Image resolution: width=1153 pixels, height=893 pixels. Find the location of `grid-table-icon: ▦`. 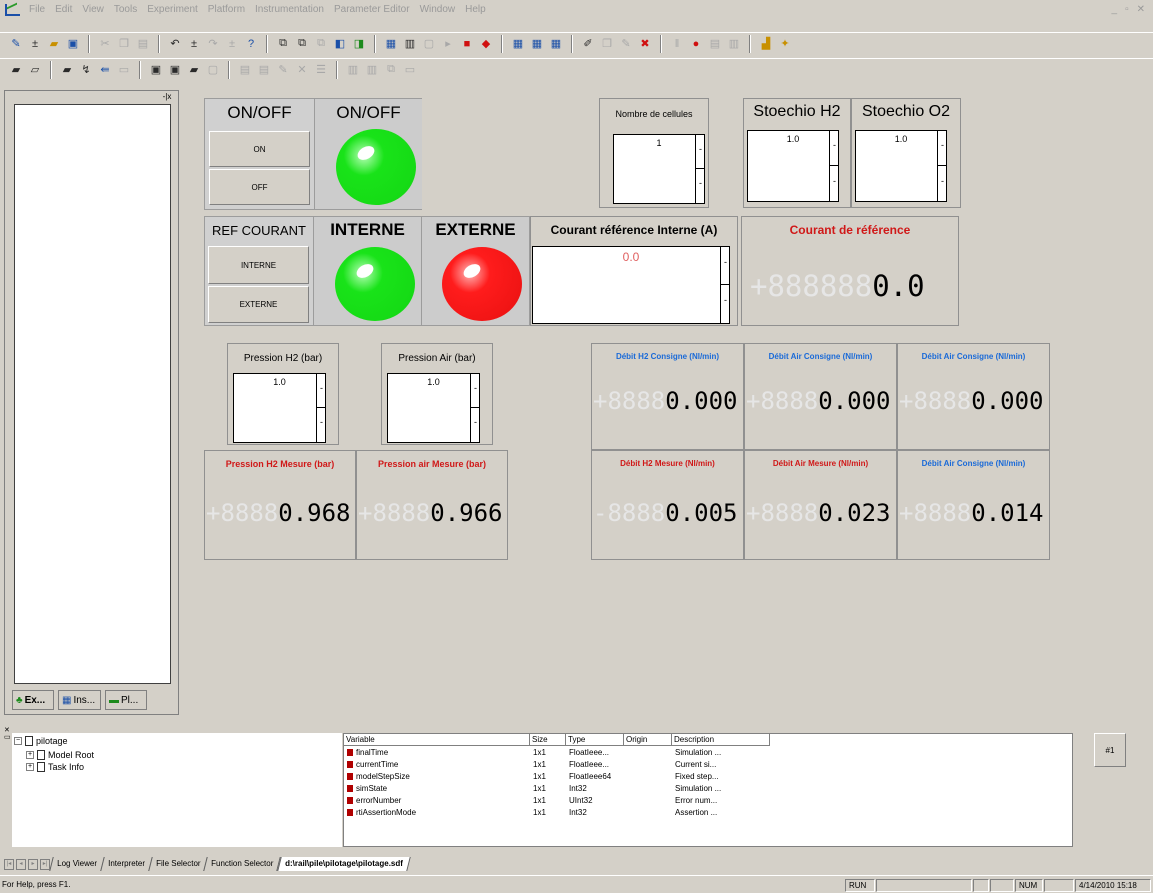

grid-table-icon: ▦ is located at coordinates (556, 44).